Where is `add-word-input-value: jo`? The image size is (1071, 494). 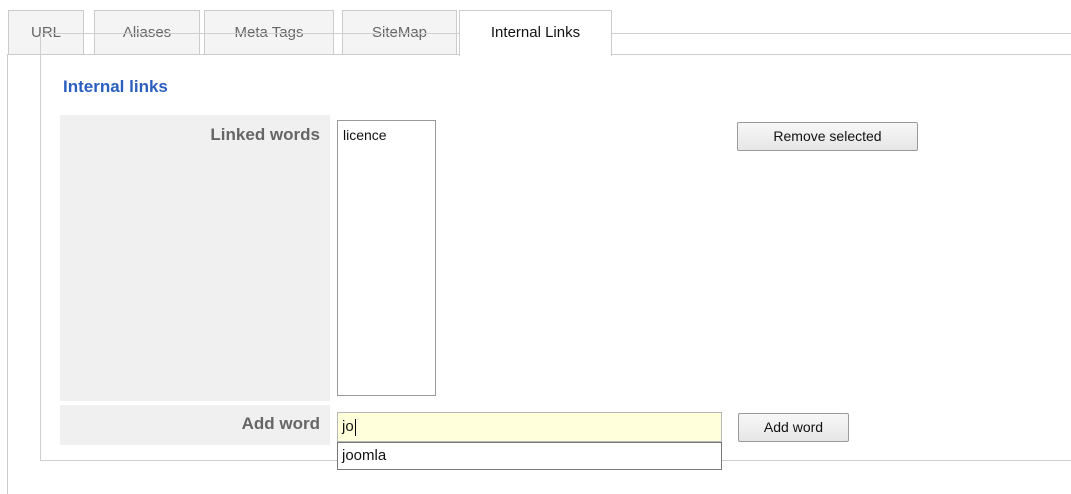
add-word-input-value: jo is located at coordinates (348, 426).